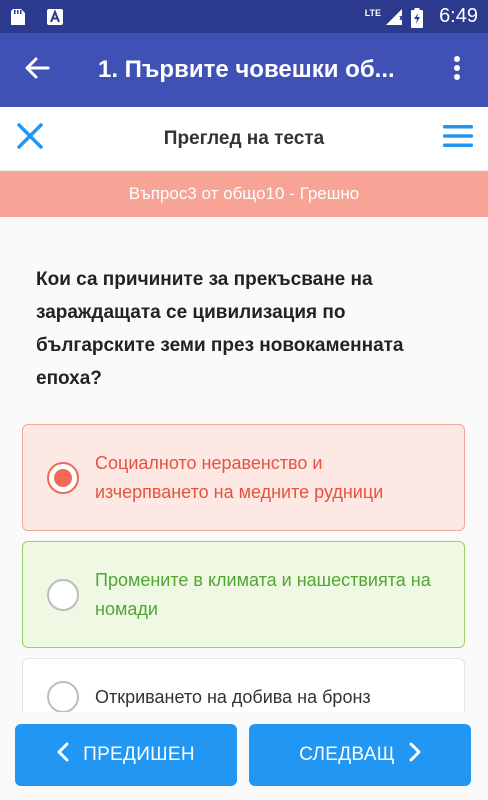 This screenshot has height=800, width=488. I want to click on review-toolbar: Преглед на теста, so click(244, 139).